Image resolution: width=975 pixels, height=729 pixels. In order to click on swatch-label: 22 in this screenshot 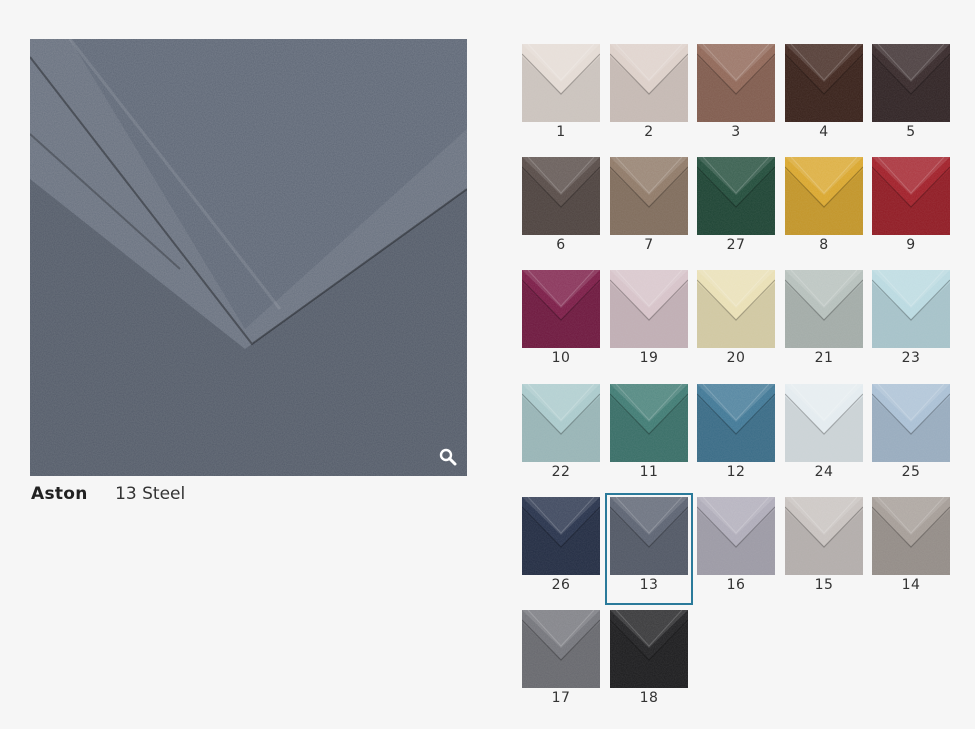, I will do `click(561, 472)`.